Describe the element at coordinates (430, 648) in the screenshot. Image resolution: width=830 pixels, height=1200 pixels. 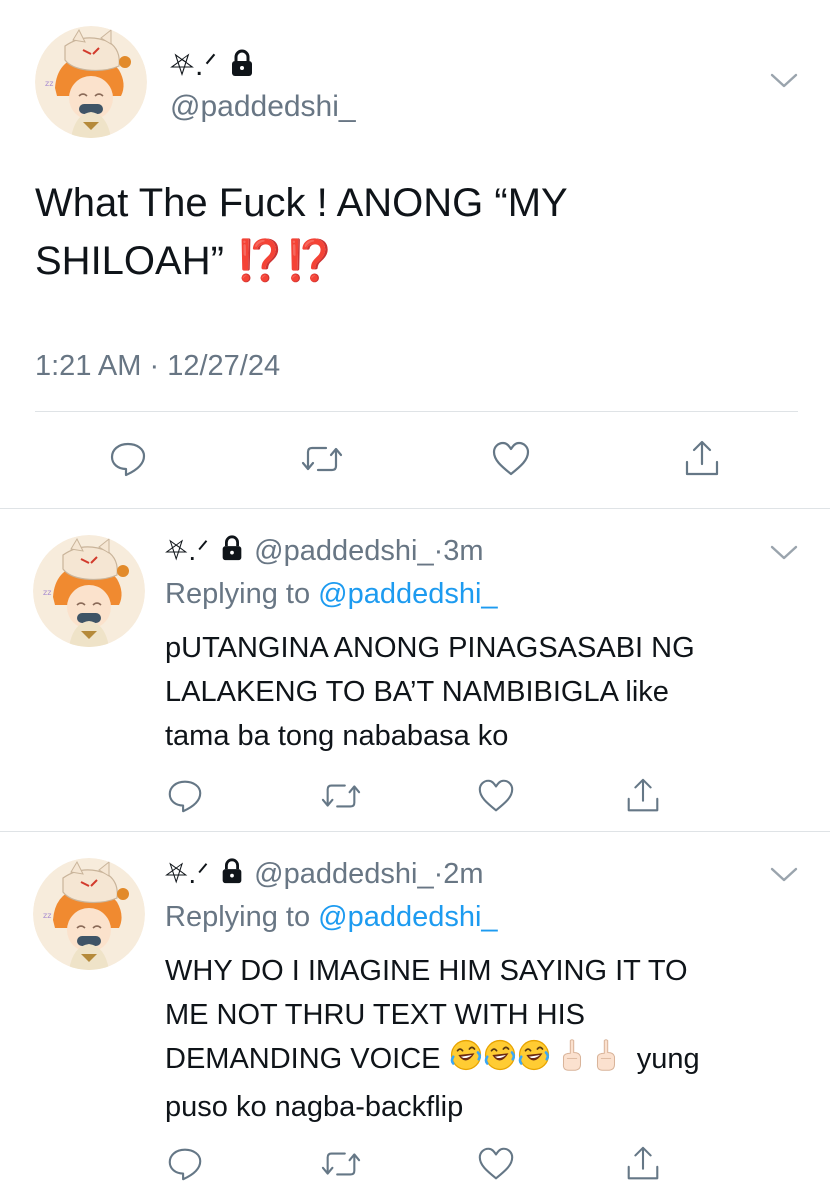
I see `reply-text-line: pUTANGINA ANONG PINAGSASABI NG` at that location.